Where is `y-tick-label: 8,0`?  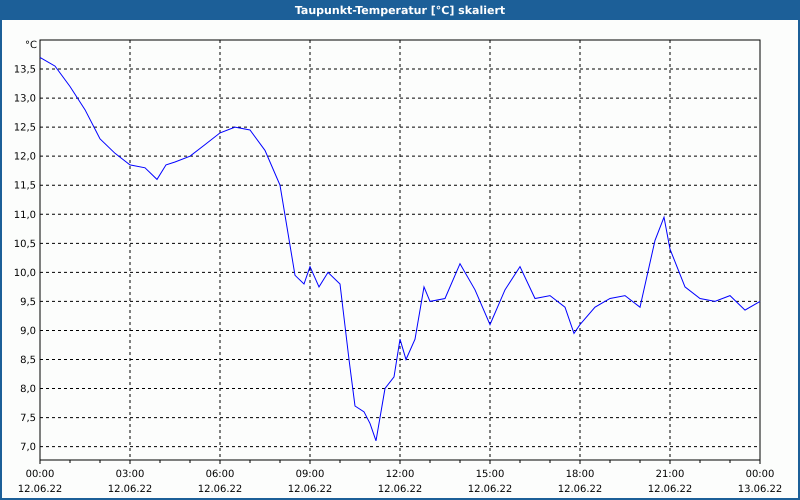 y-tick-label: 8,0 is located at coordinates (28, 390).